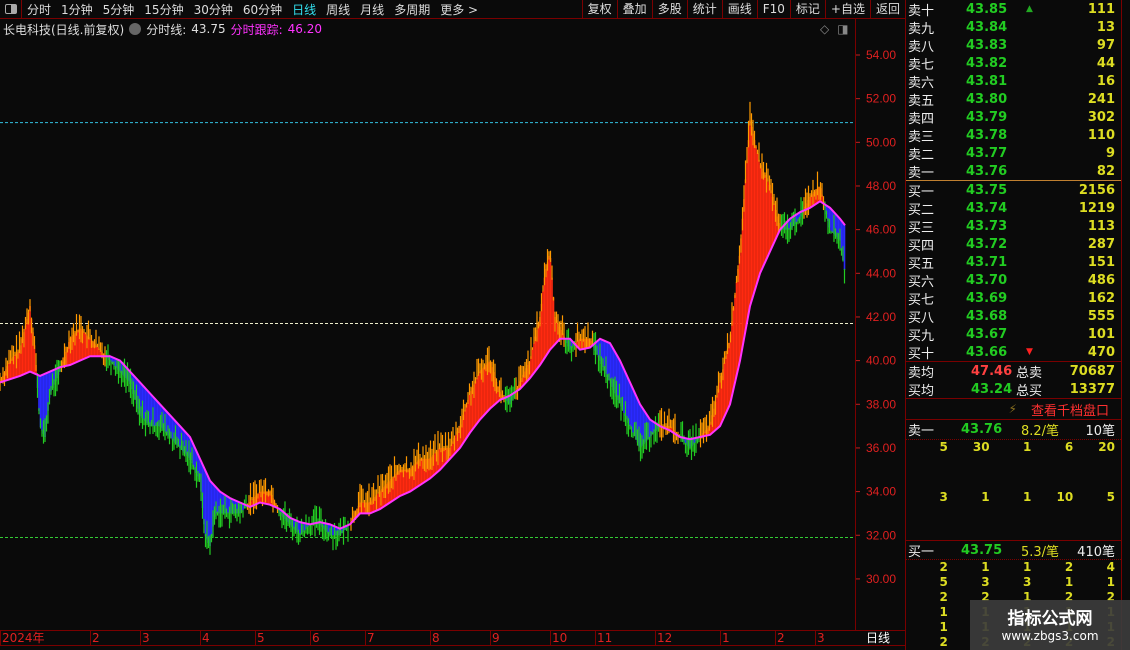  What do you see at coordinates (987, 298) in the screenshot?
I see `level-price: 43.69` at bounding box center [987, 298].